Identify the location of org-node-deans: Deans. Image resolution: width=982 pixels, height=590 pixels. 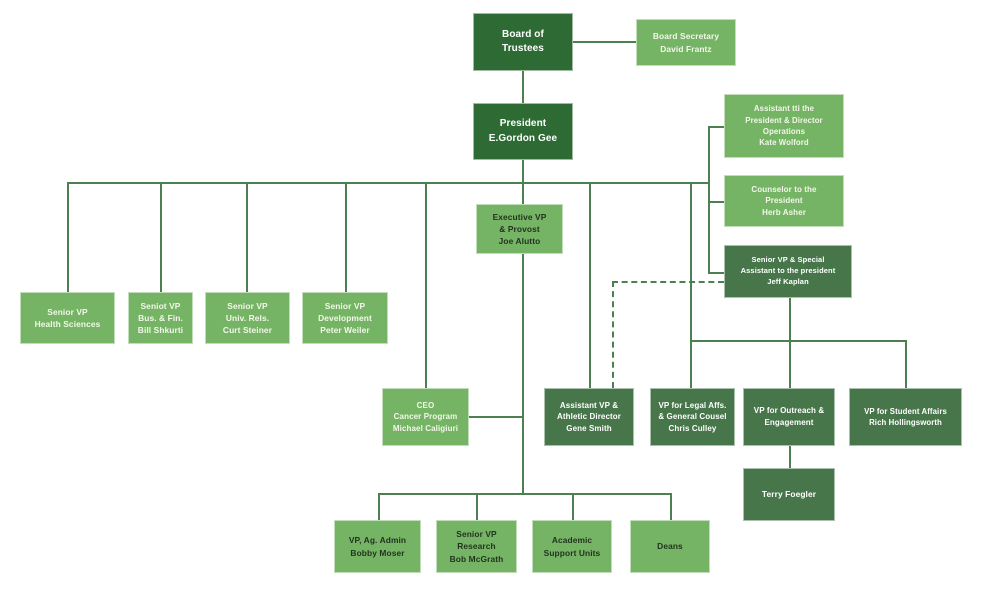
(670, 546).